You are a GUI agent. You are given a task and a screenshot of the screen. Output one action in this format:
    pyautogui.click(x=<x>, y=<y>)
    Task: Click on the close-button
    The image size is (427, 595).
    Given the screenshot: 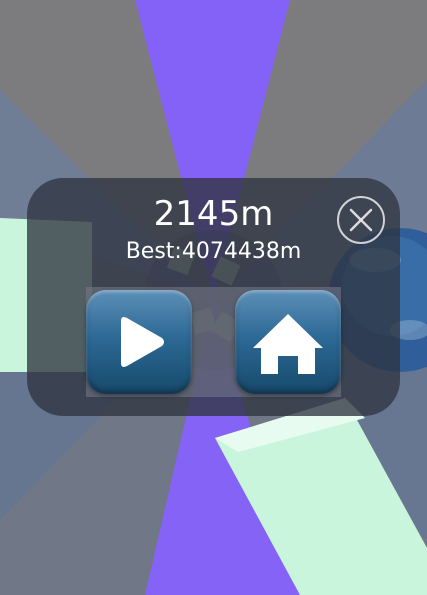 What is the action you would take?
    pyautogui.click(x=361, y=220)
    